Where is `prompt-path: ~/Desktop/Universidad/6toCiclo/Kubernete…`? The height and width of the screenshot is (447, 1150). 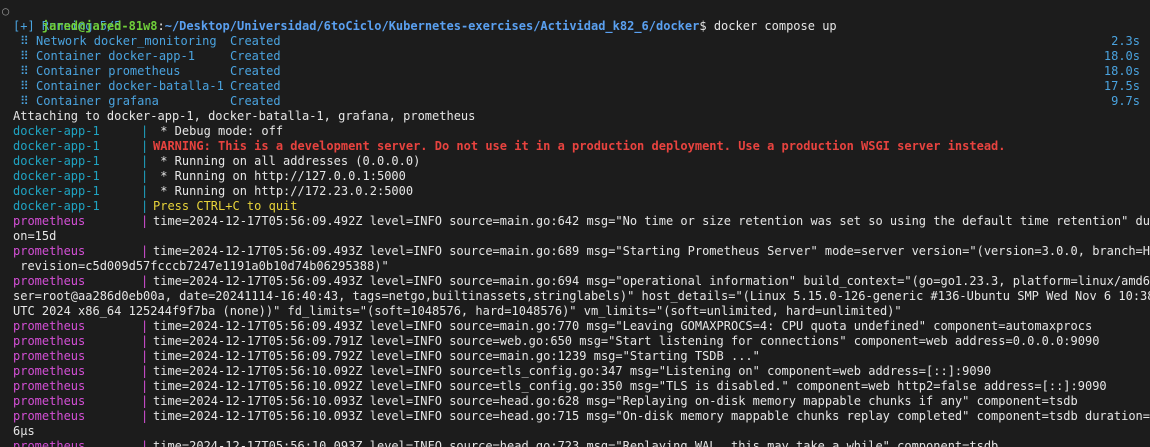 prompt-path: ~/Desktop/Universidad/6toCiclo/Kubernete… is located at coordinates (432, 26).